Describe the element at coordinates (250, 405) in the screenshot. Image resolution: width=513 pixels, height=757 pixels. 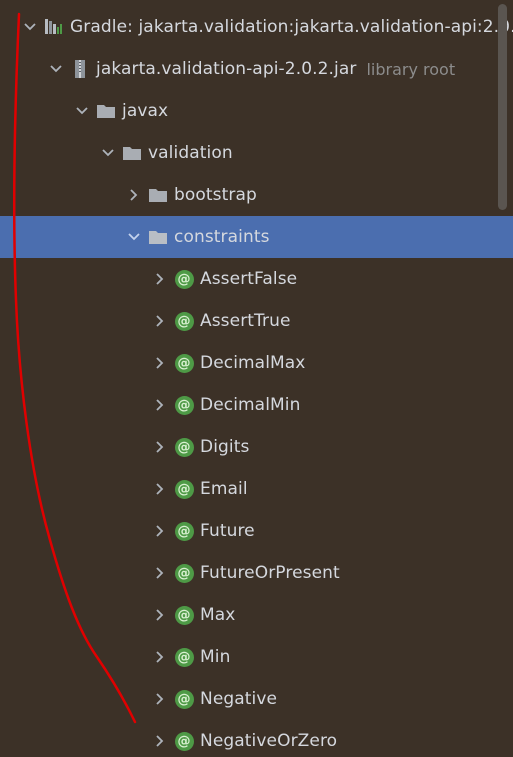
I see `tree-node-label: DecimalMin` at that location.